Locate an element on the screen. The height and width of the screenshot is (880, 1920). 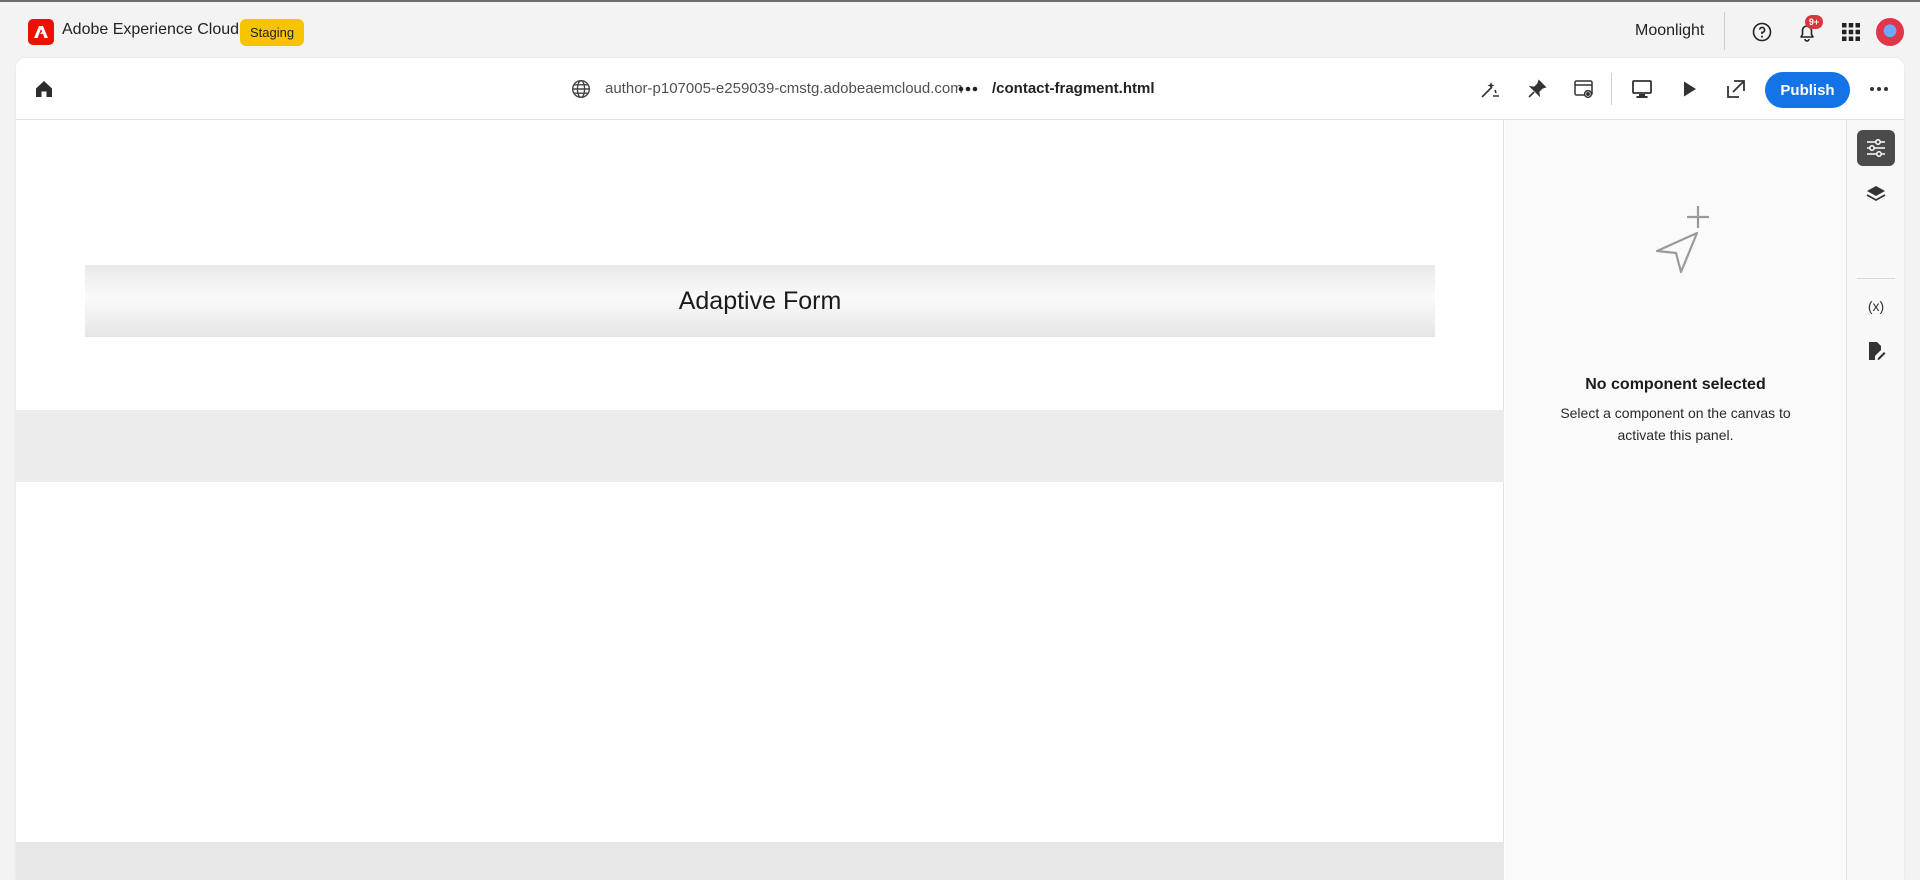
toolbar-divider is located at coordinates (1611, 89).